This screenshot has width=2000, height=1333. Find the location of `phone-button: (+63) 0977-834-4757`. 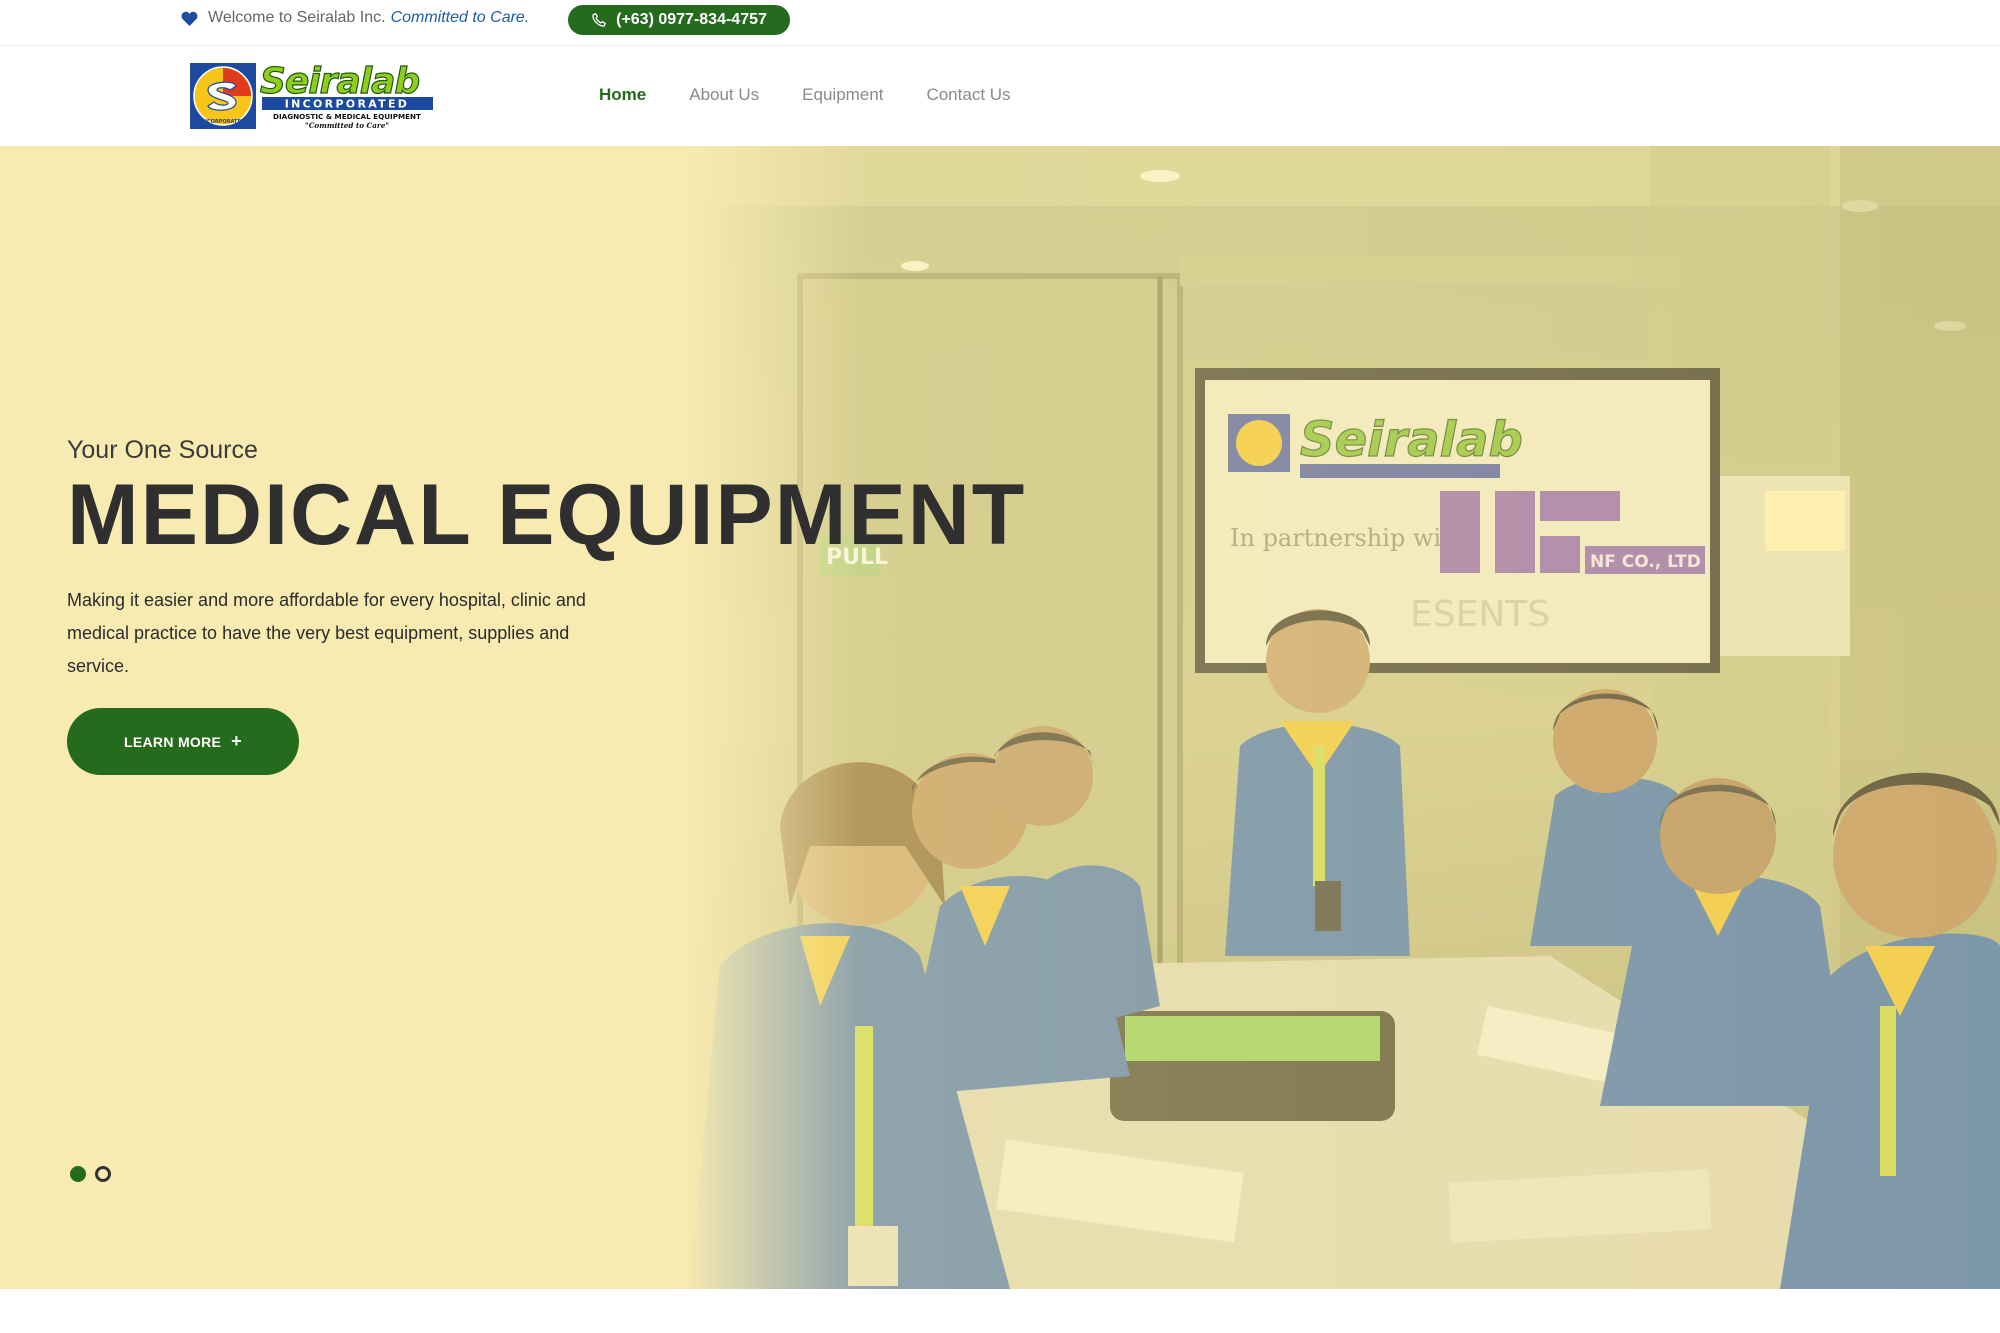

phone-button: (+63) 0977-834-4757 is located at coordinates (679, 20).